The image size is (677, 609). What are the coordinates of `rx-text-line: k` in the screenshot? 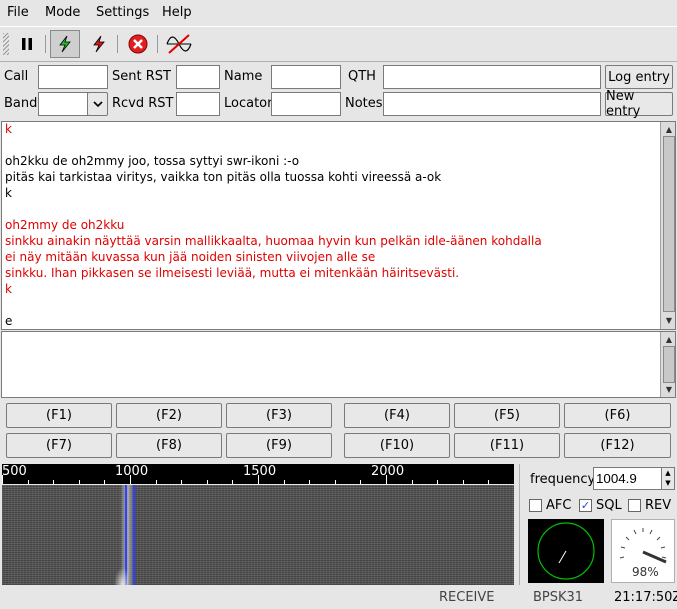 It's located at (8, 129).